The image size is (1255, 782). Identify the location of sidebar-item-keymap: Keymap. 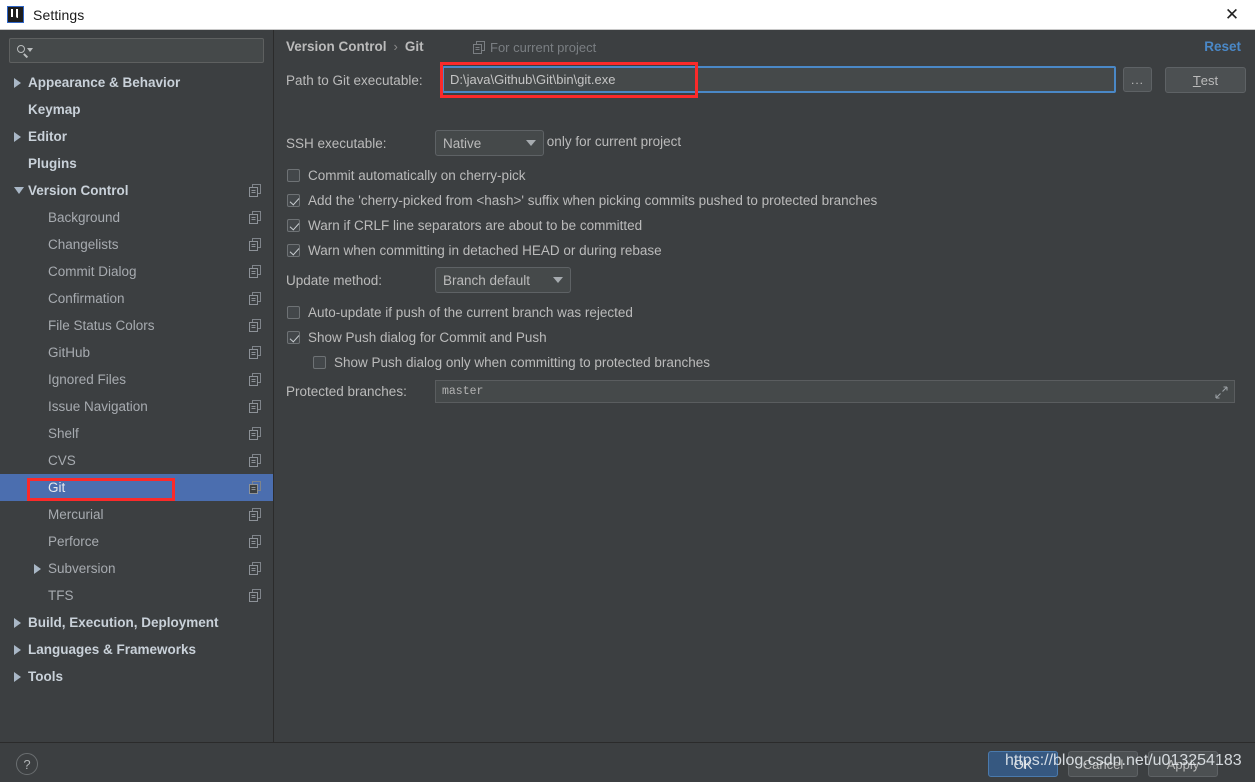
(136, 109).